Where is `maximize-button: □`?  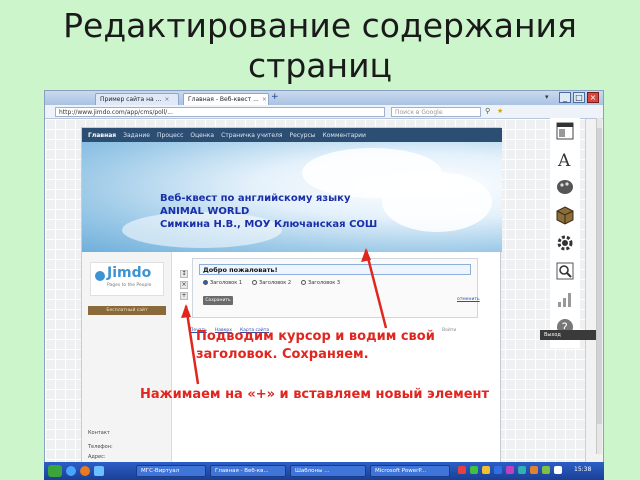 maximize-button: □ is located at coordinates (579, 97).